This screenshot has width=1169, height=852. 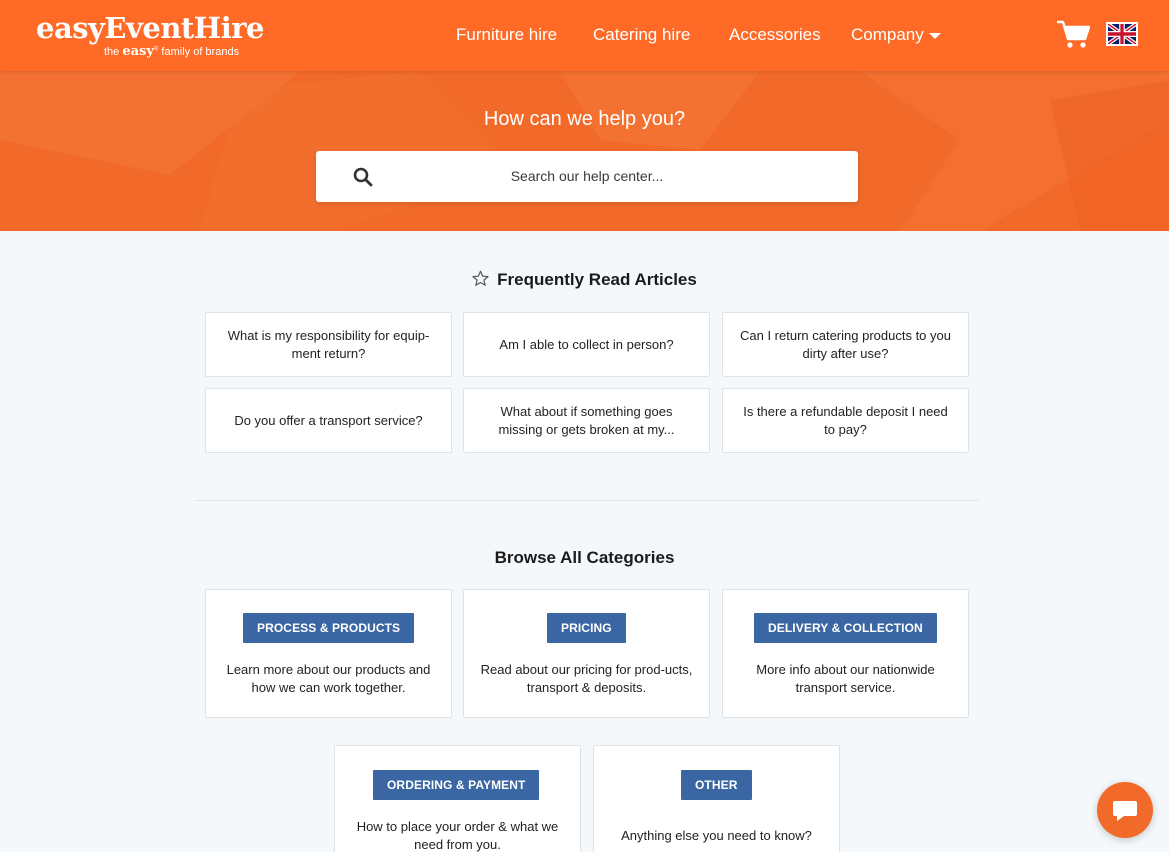 I want to click on tagline-suffix: family of brands, so click(x=200, y=52).